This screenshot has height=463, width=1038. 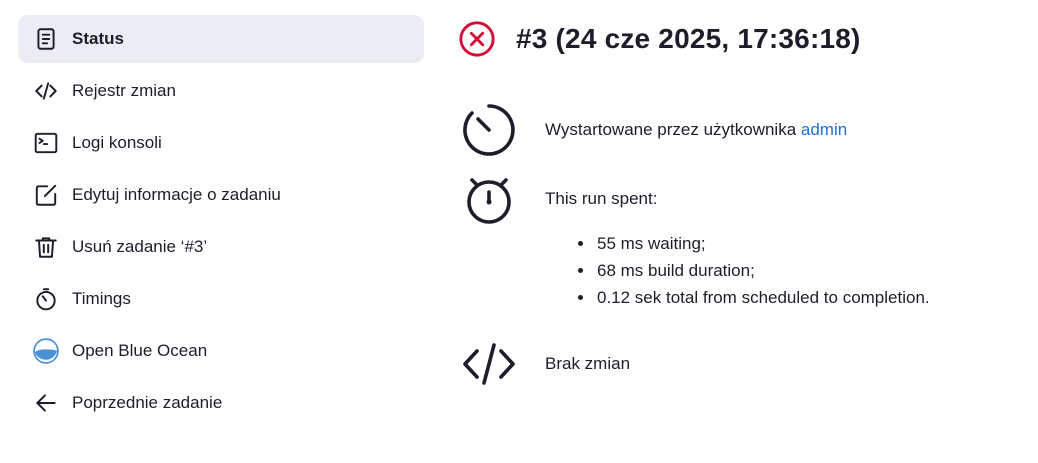 What do you see at coordinates (762, 243) in the screenshot?
I see `list-item: 55 ms waiting;` at bounding box center [762, 243].